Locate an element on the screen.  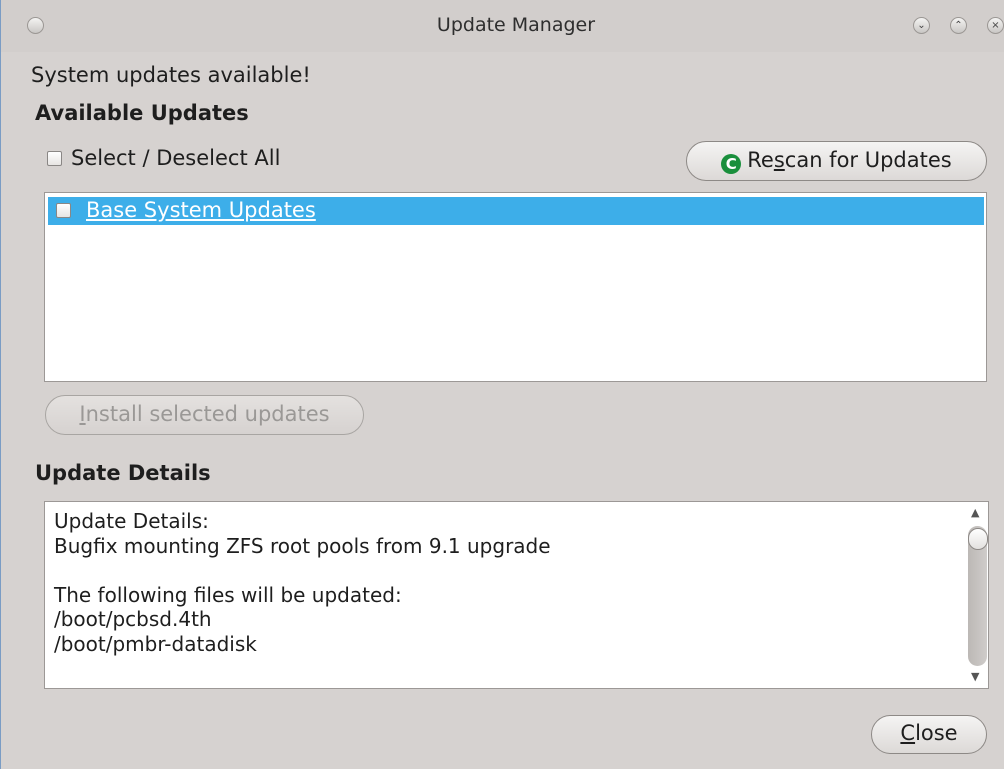
details-line: The following files will be updated: is located at coordinates (228, 594).